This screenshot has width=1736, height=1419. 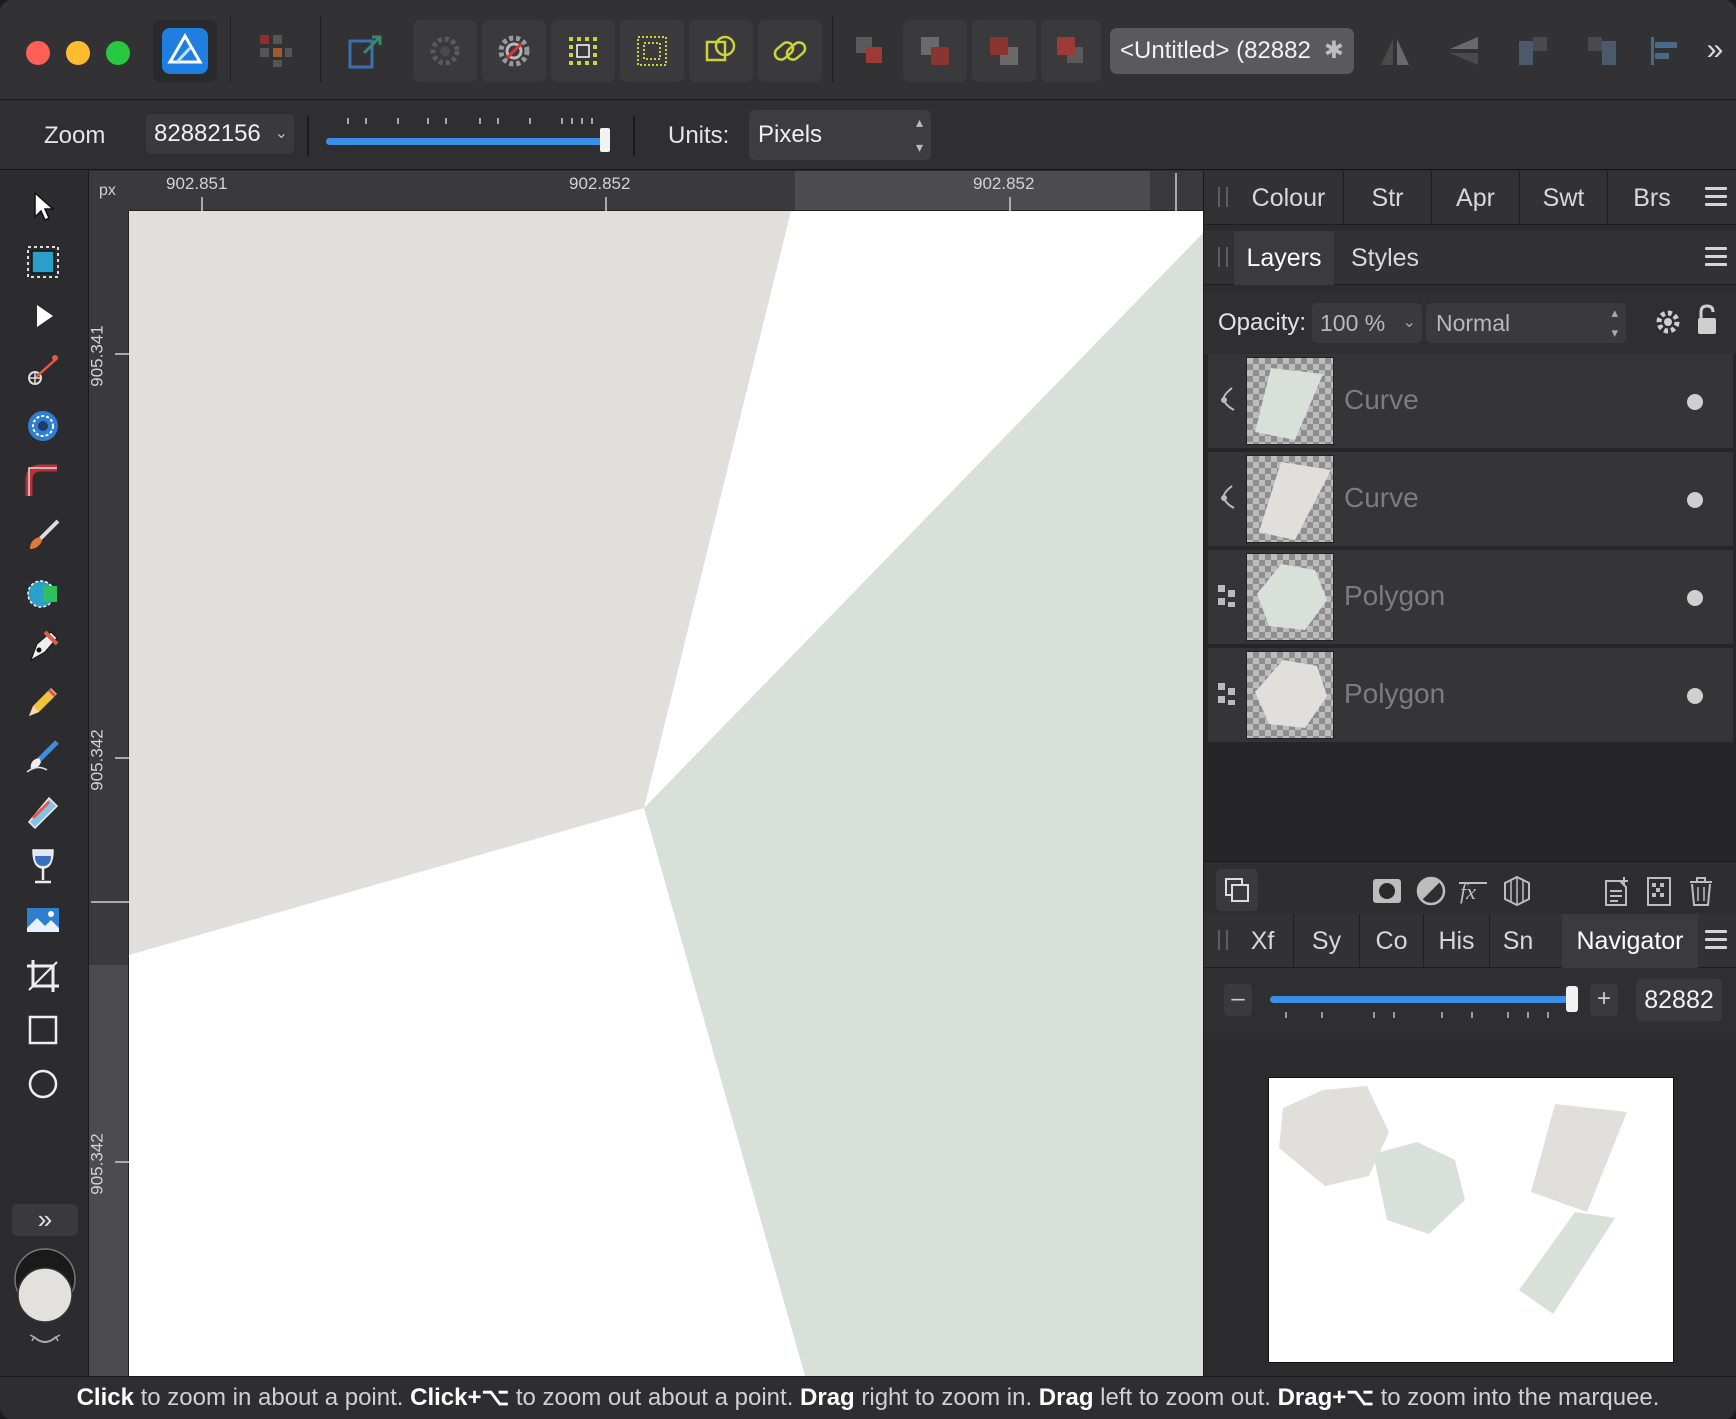 I want to click on units-select: Pixels ▴ ▾, so click(x=840, y=135).